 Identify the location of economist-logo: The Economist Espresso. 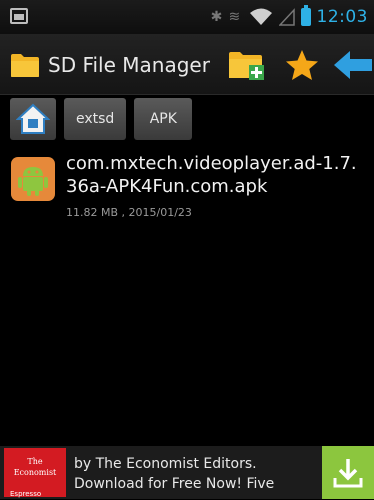
(35, 473).